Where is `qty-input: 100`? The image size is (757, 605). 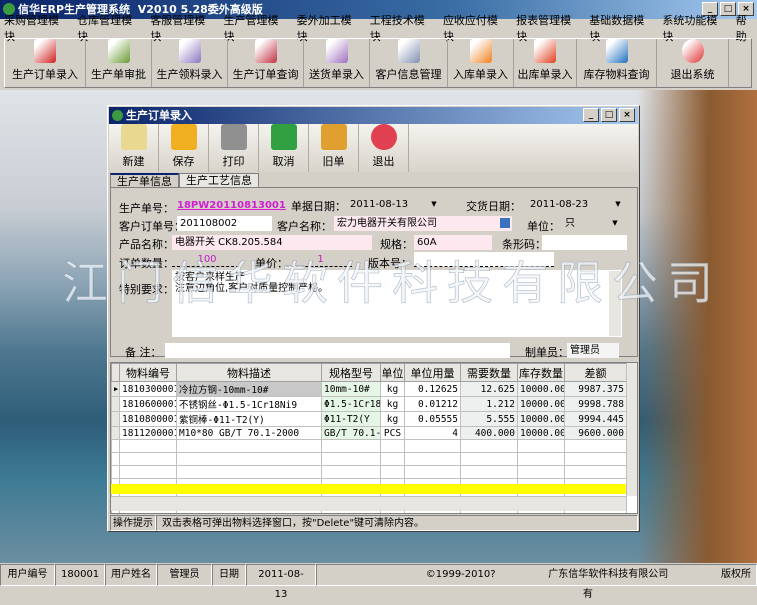 qty-input: 100 is located at coordinates (205, 259).